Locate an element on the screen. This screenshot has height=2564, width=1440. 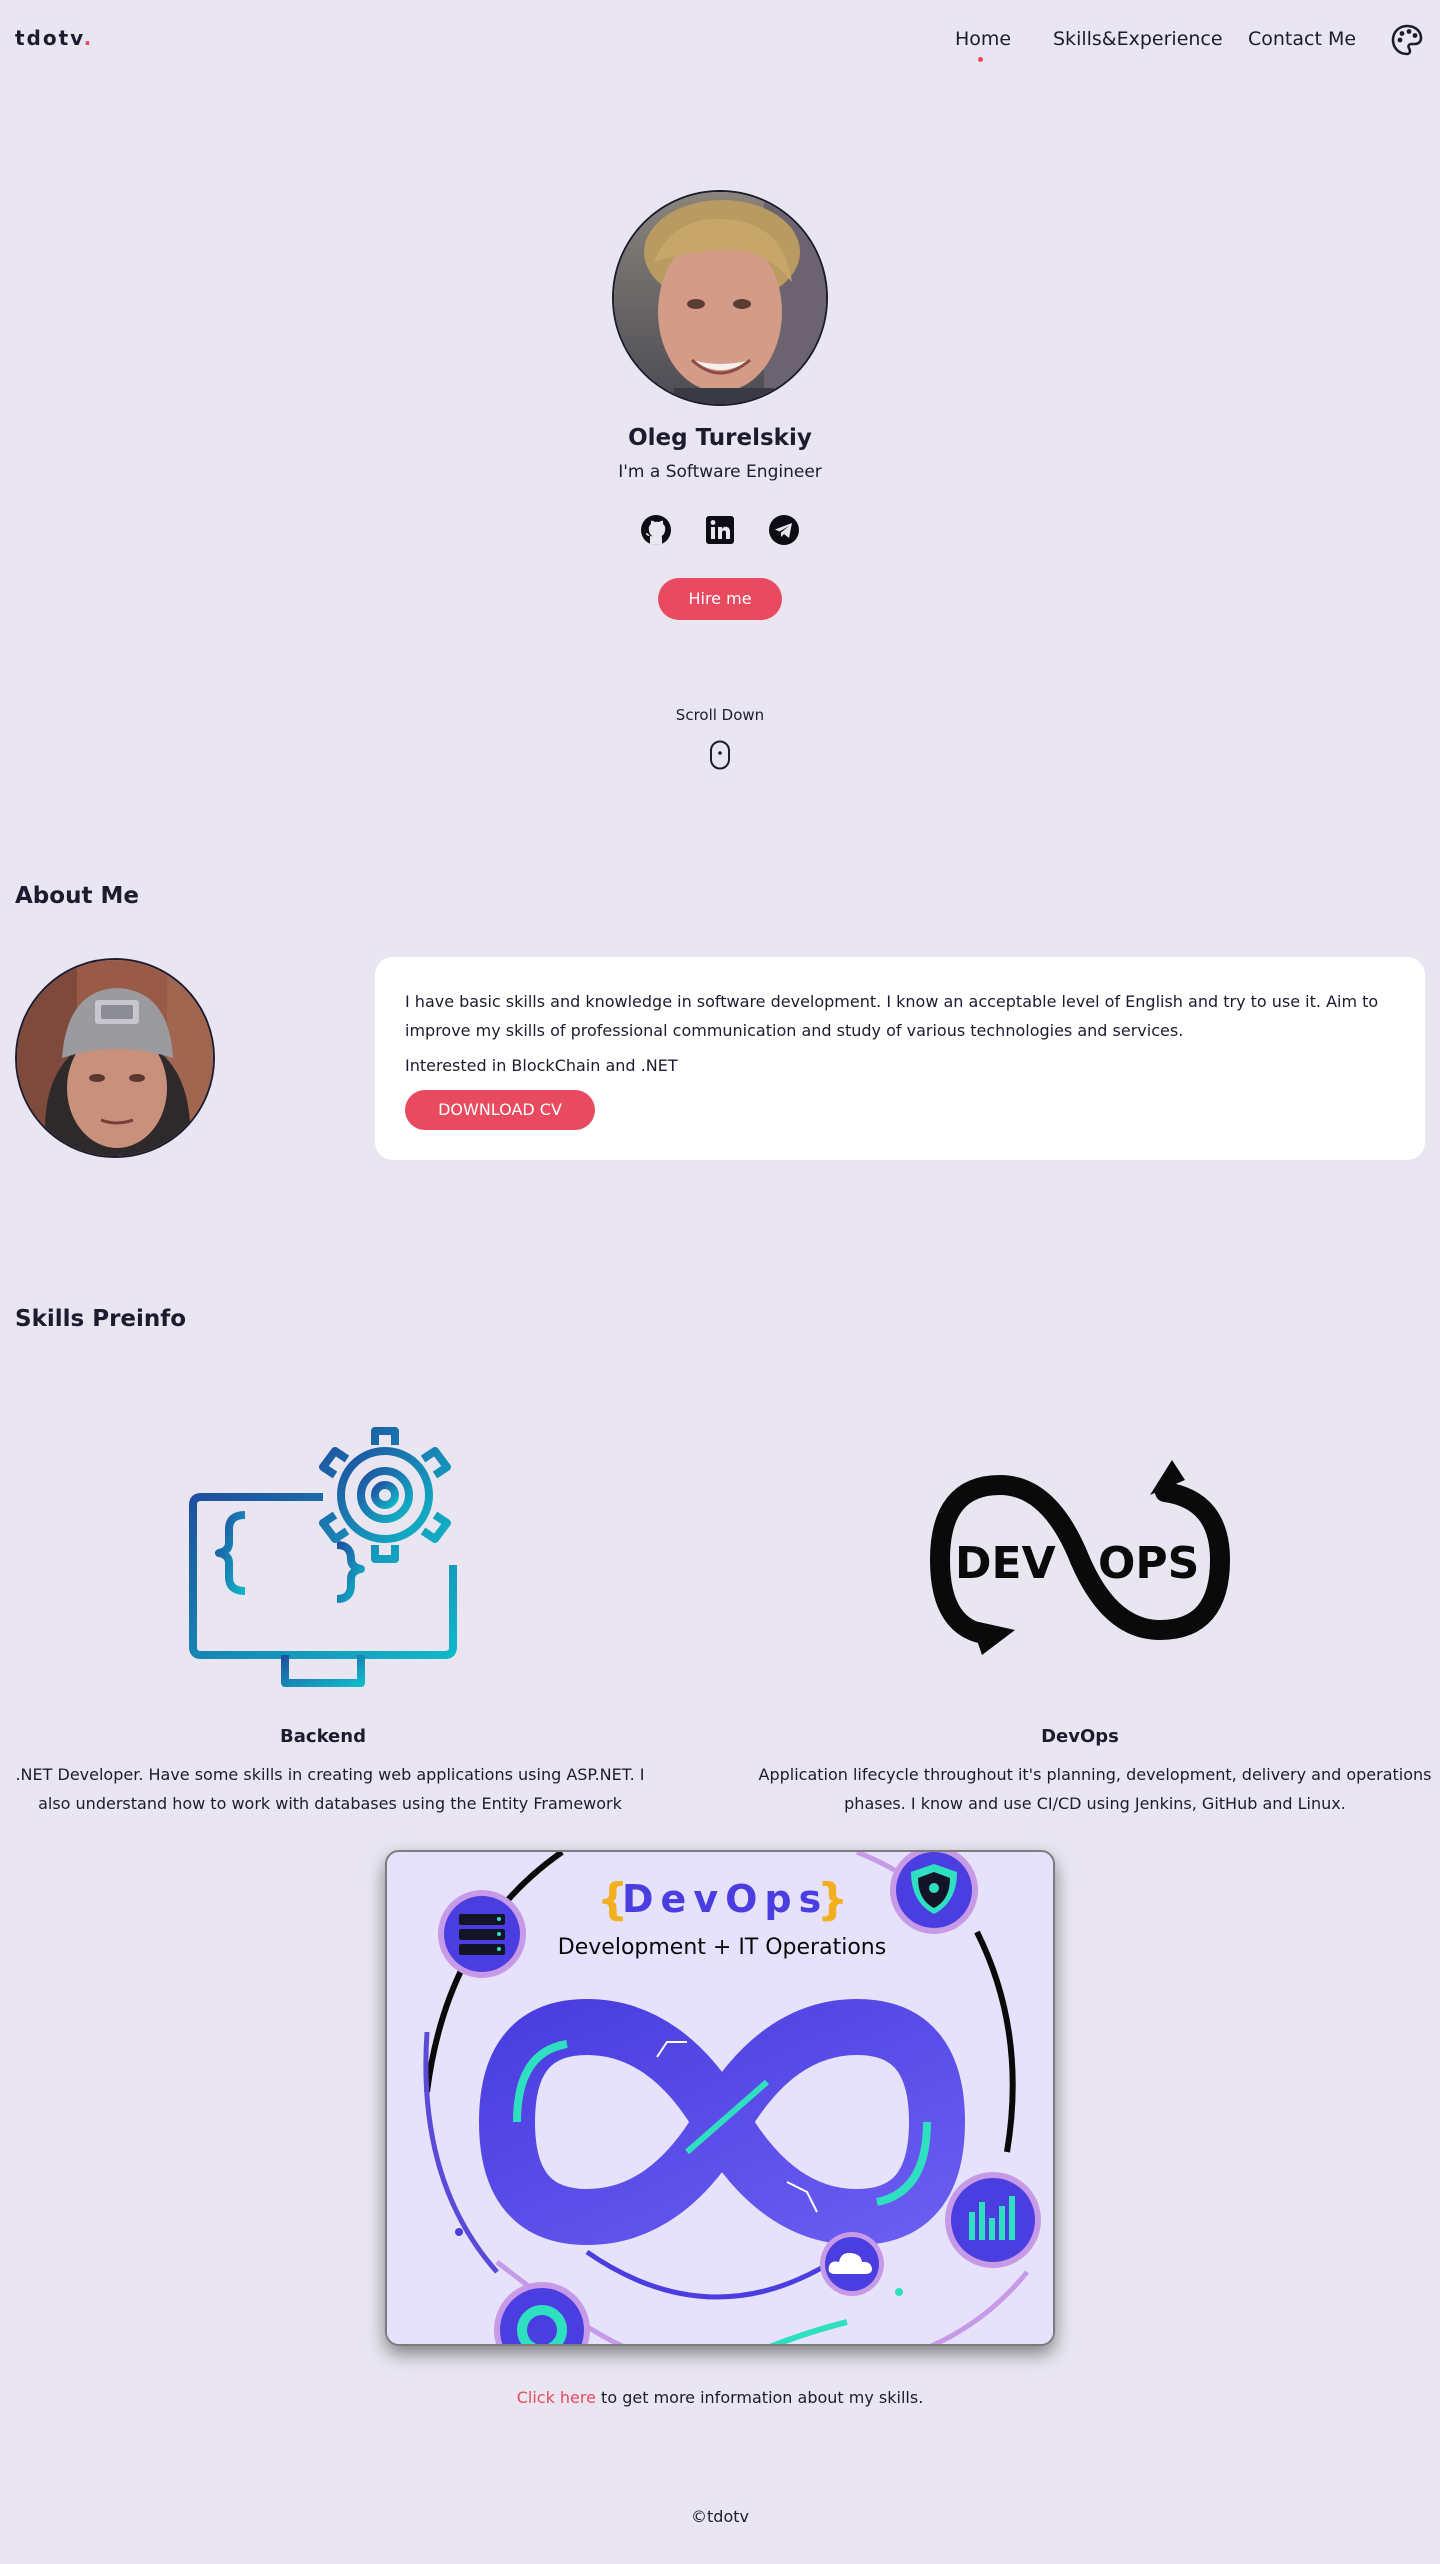
devops-title: DevOps is located at coordinates (1080, 1736).